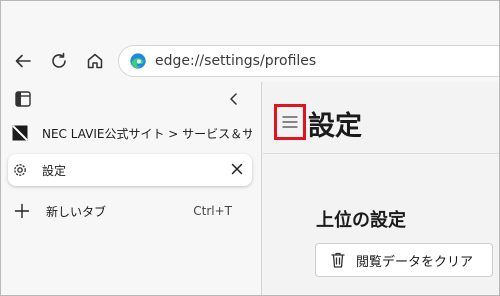 This screenshot has height=296, width=500. I want to click on tab-label: 設定, so click(54, 170).